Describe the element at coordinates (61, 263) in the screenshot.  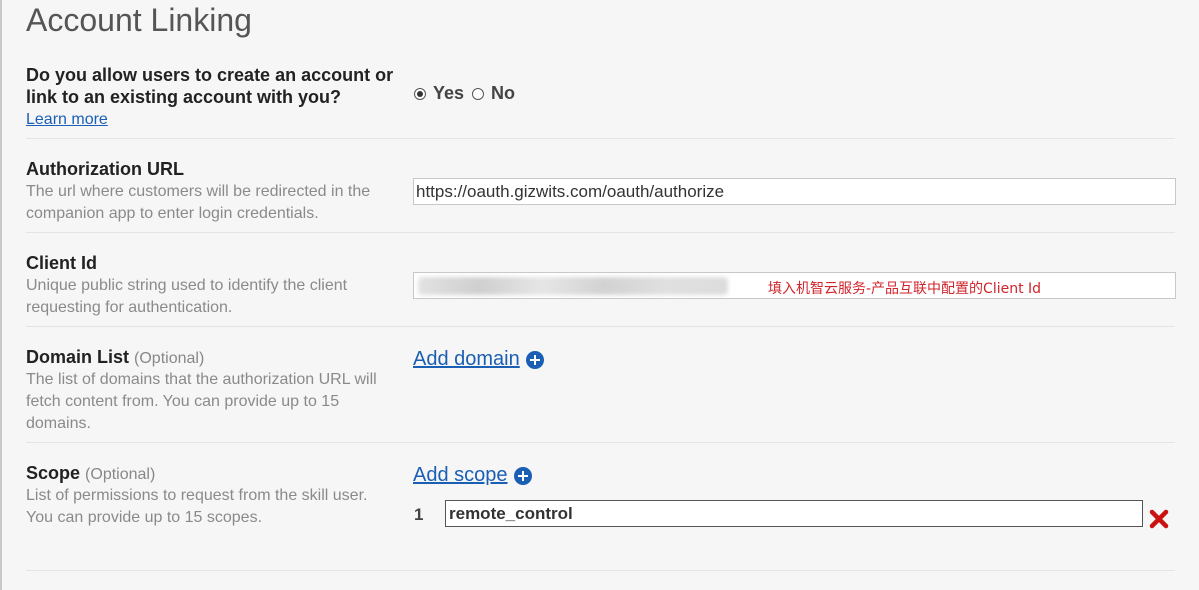
I see `client-id-label: Client Id` at that location.